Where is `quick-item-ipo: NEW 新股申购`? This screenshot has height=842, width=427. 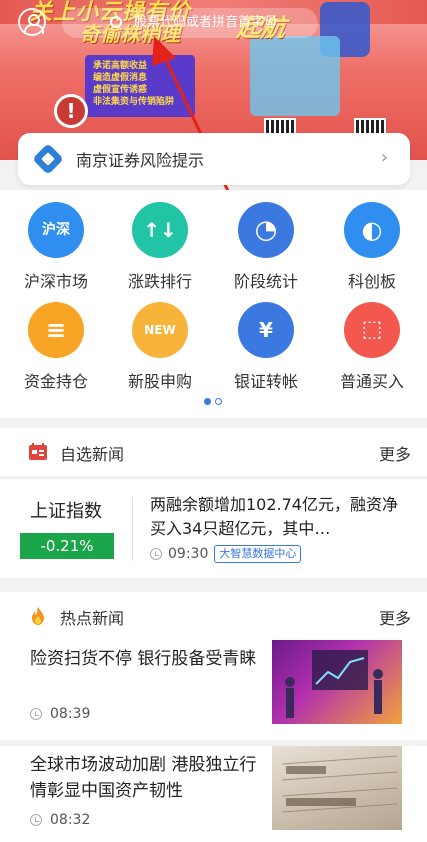 quick-item-ipo: NEW 新股申购 is located at coordinates (160, 347).